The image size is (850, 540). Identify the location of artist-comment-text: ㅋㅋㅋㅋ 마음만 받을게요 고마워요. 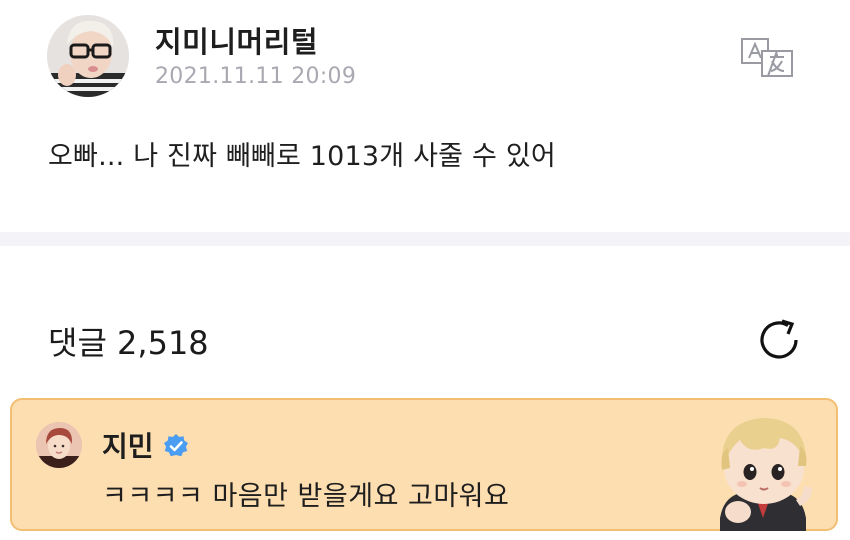
(306, 496).